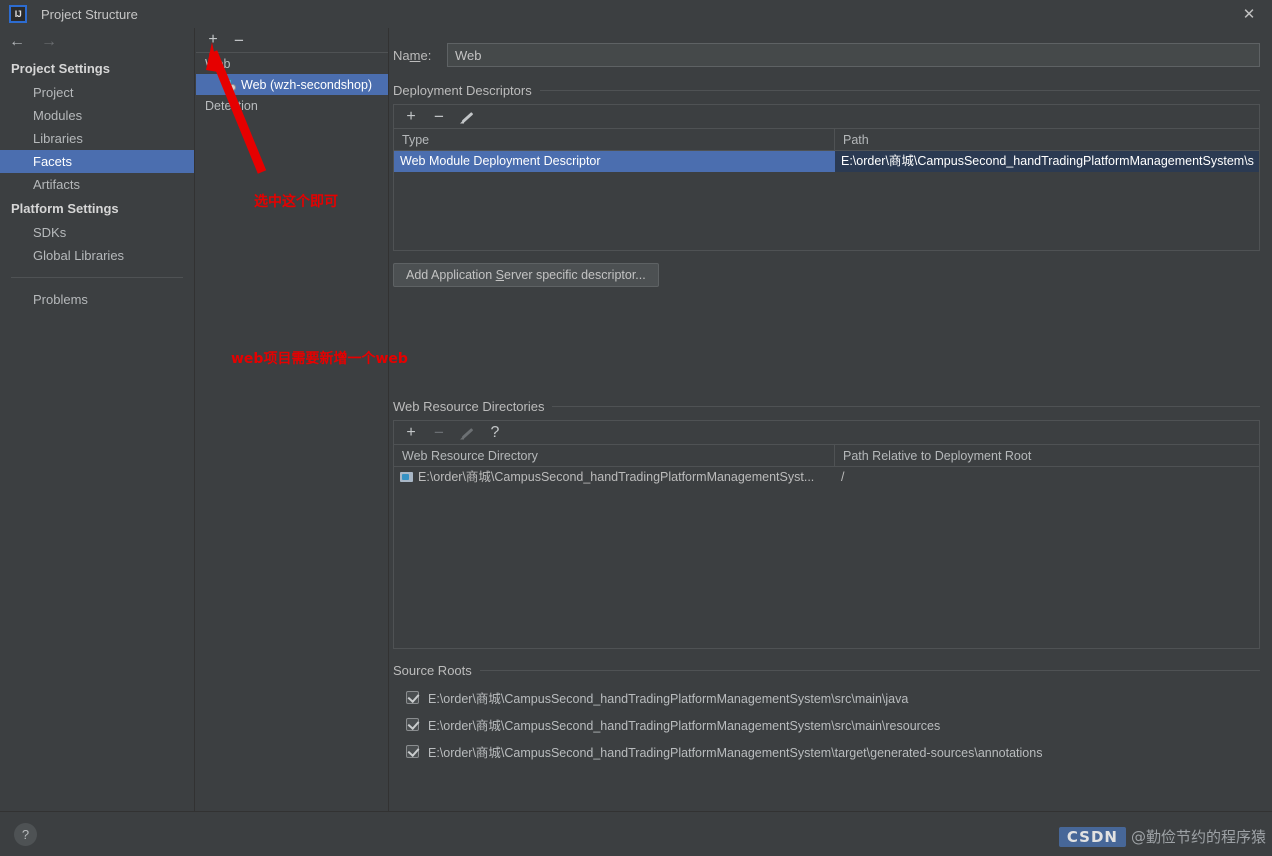 Image resolution: width=1272 pixels, height=856 pixels. Describe the element at coordinates (292, 40) in the screenshot. I see `facet-tree-toolbar: + −` at that location.